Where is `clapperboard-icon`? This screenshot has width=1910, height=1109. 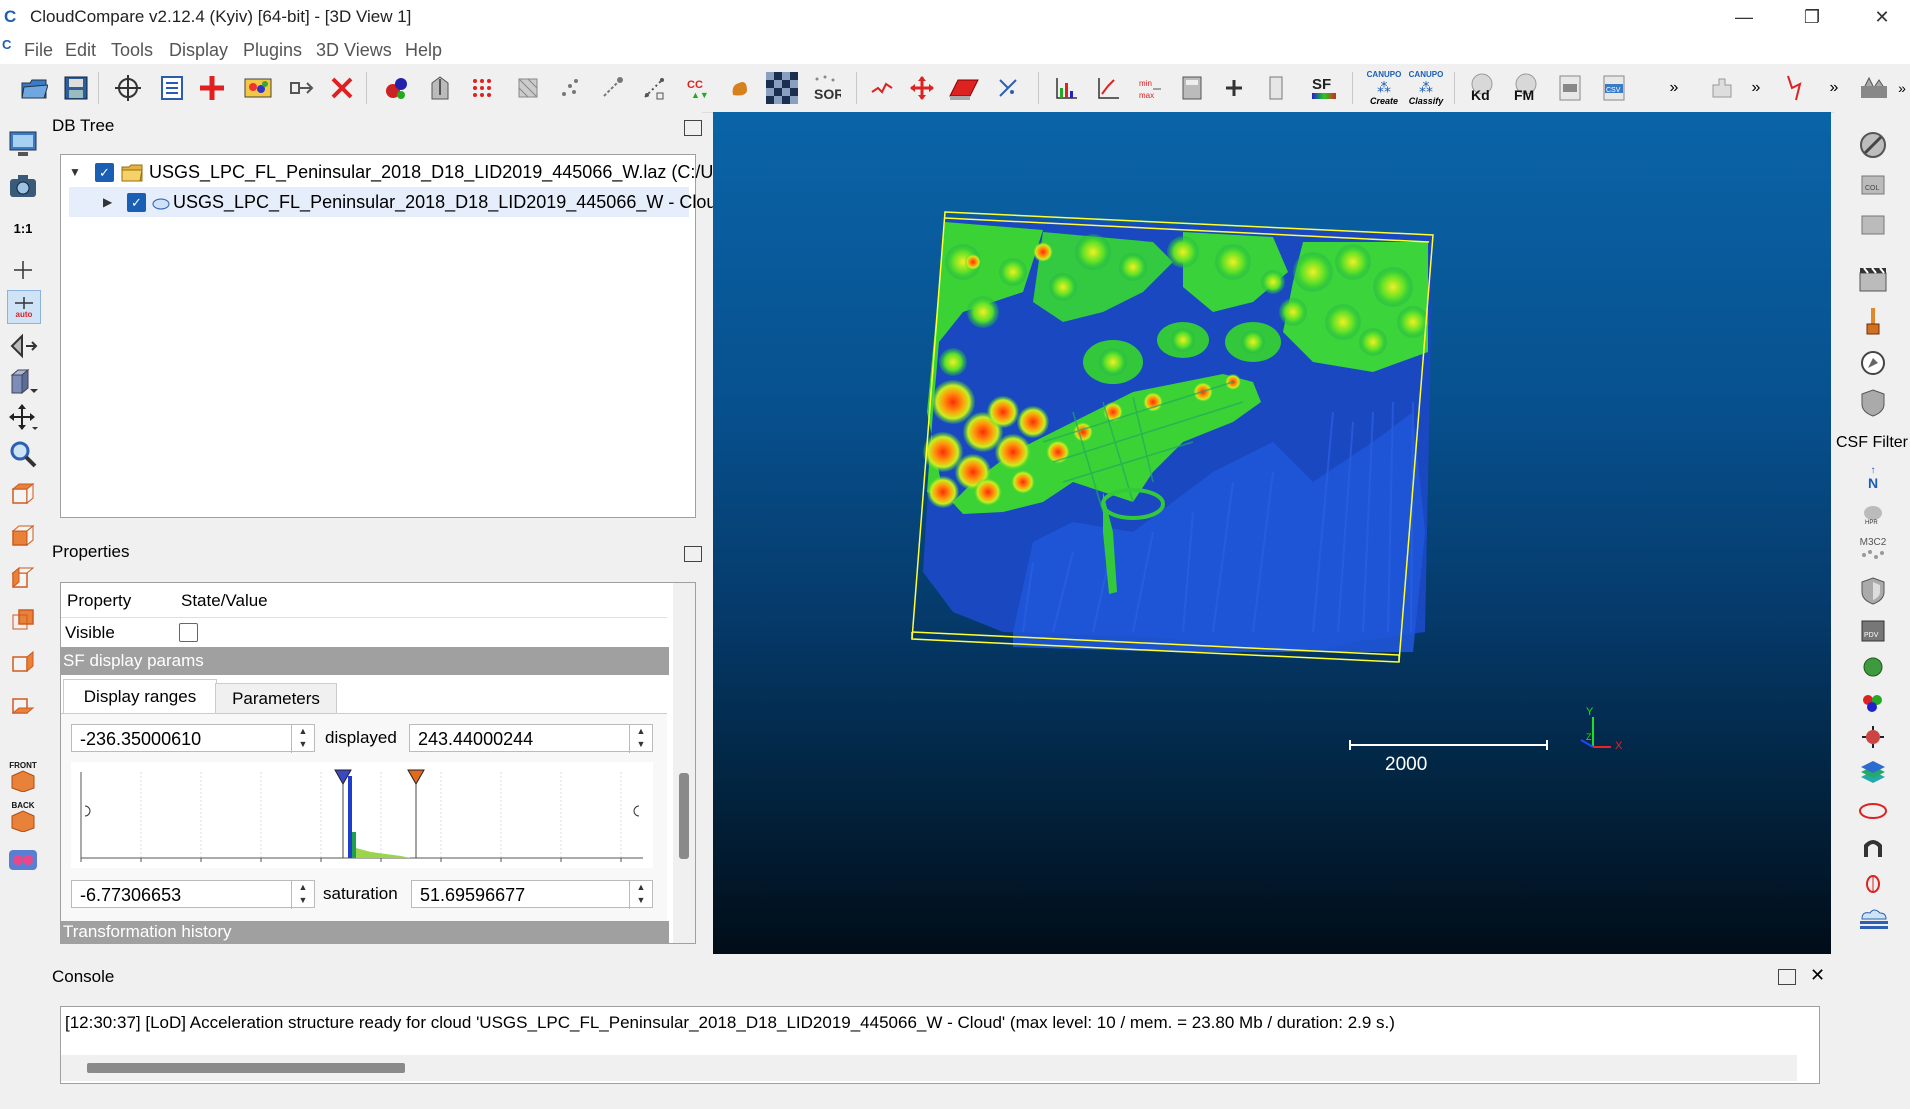
clapperboard-icon is located at coordinates (1873, 279).